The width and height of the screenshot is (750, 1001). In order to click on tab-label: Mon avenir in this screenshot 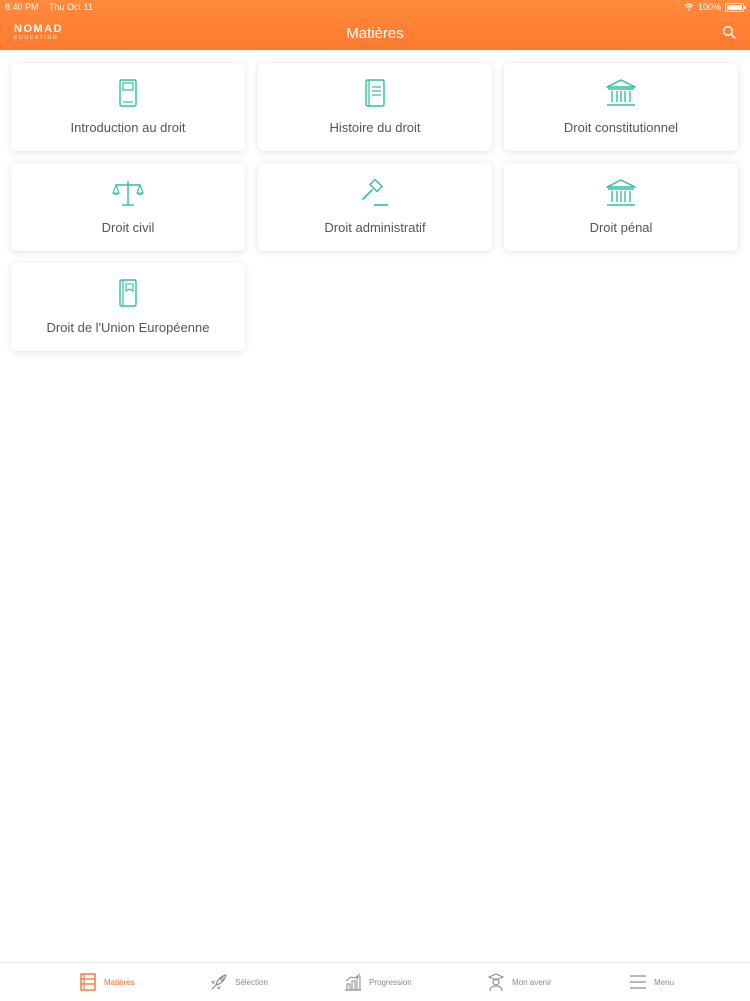, I will do `click(532, 982)`.